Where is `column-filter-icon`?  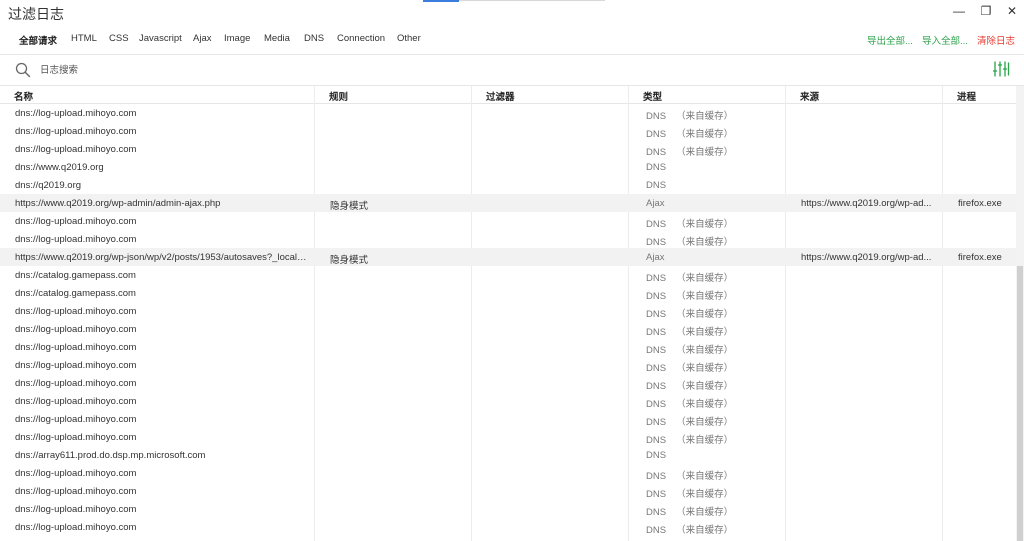
column-filter-icon is located at coordinates (1001, 69).